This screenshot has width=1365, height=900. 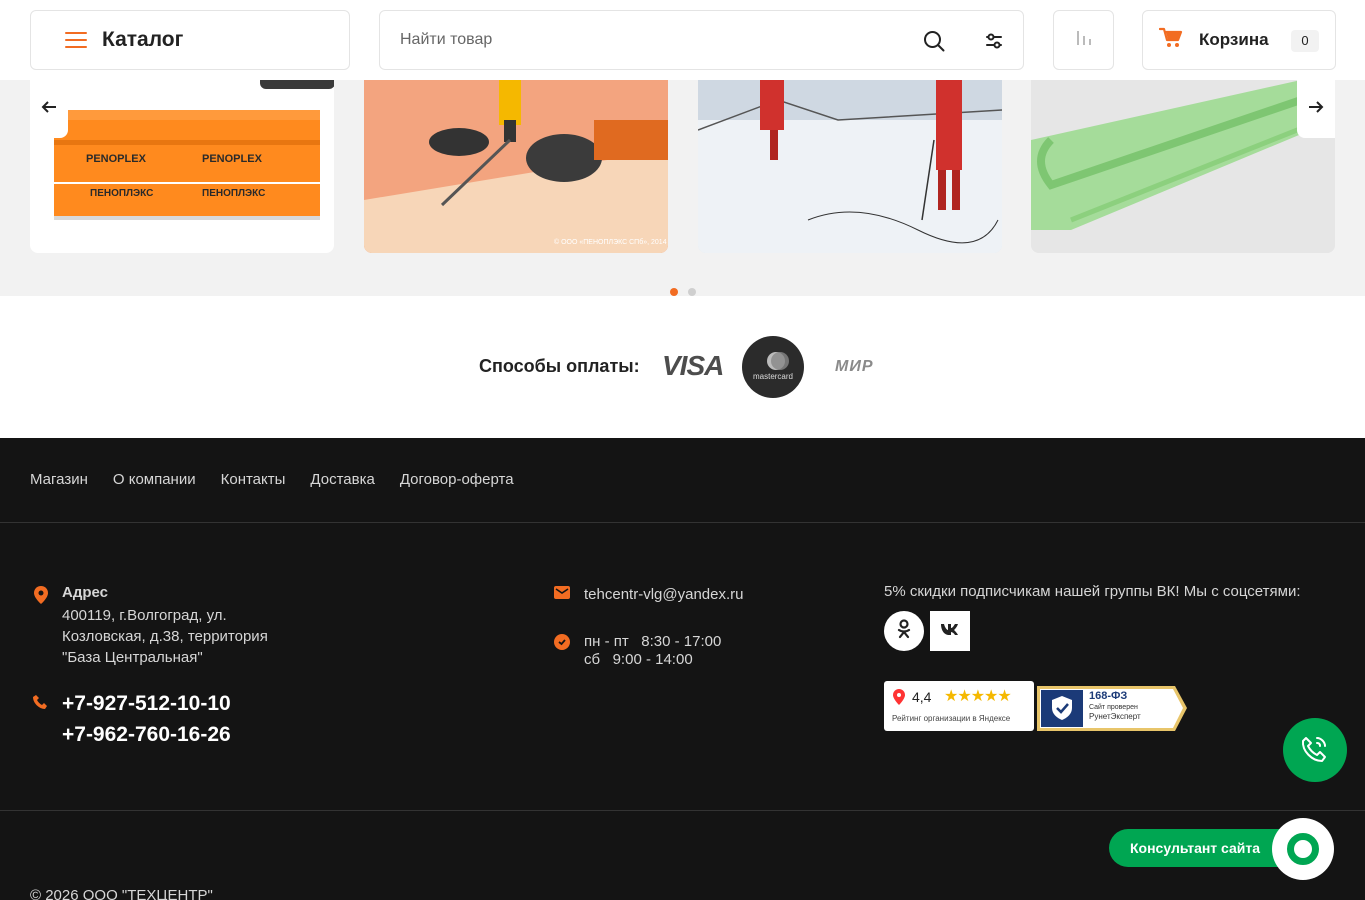 What do you see at coordinates (1108, 696) in the screenshot?
I see `runet-title: 168-ФЗ` at bounding box center [1108, 696].